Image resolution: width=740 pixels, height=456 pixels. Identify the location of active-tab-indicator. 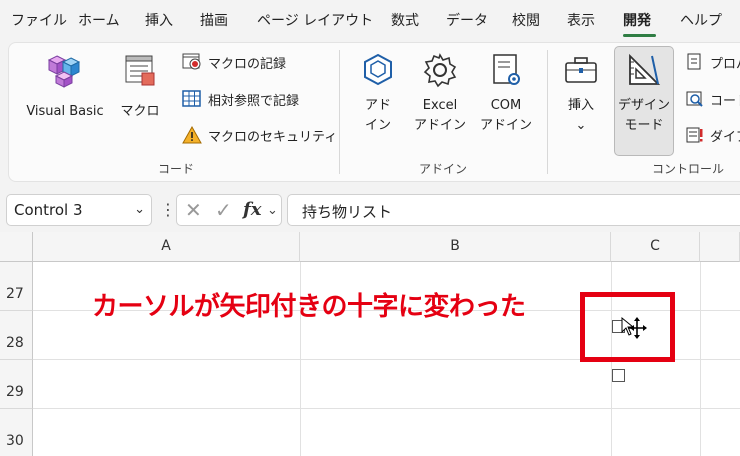
(639, 35).